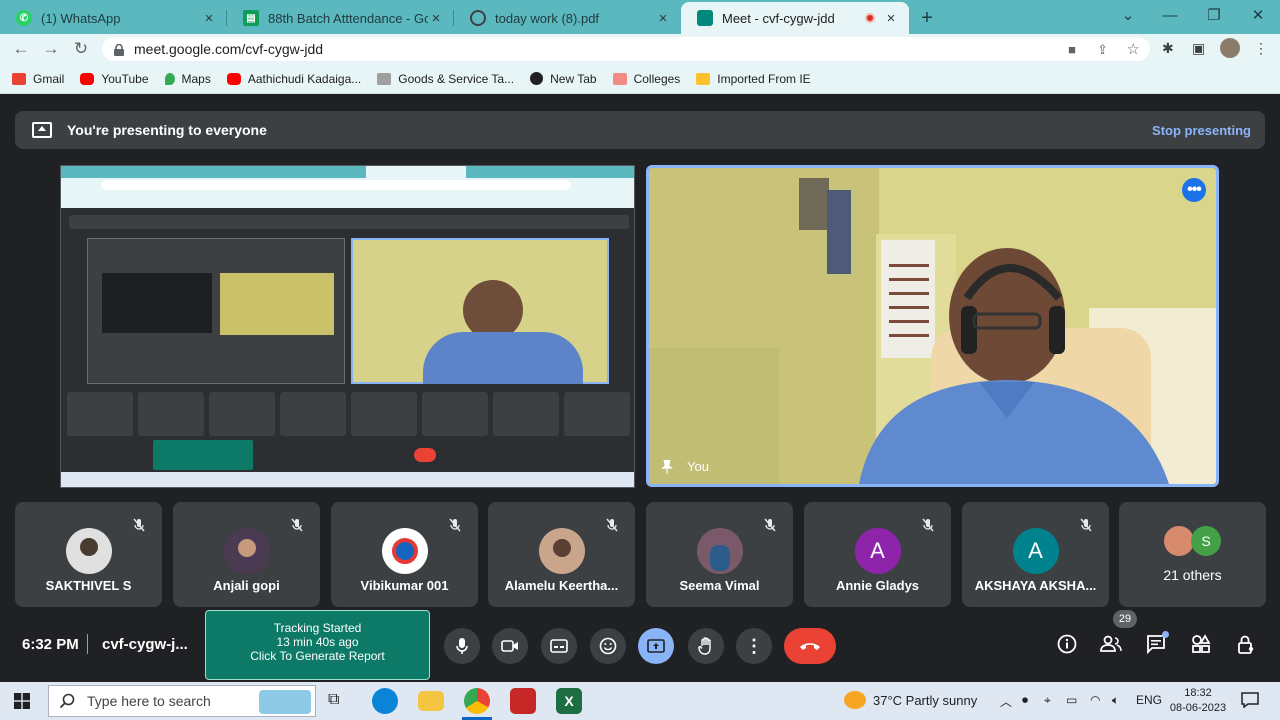 The image size is (1280, 720). I want to click on bookmark-gmail: Gmail, so click(38, 79).